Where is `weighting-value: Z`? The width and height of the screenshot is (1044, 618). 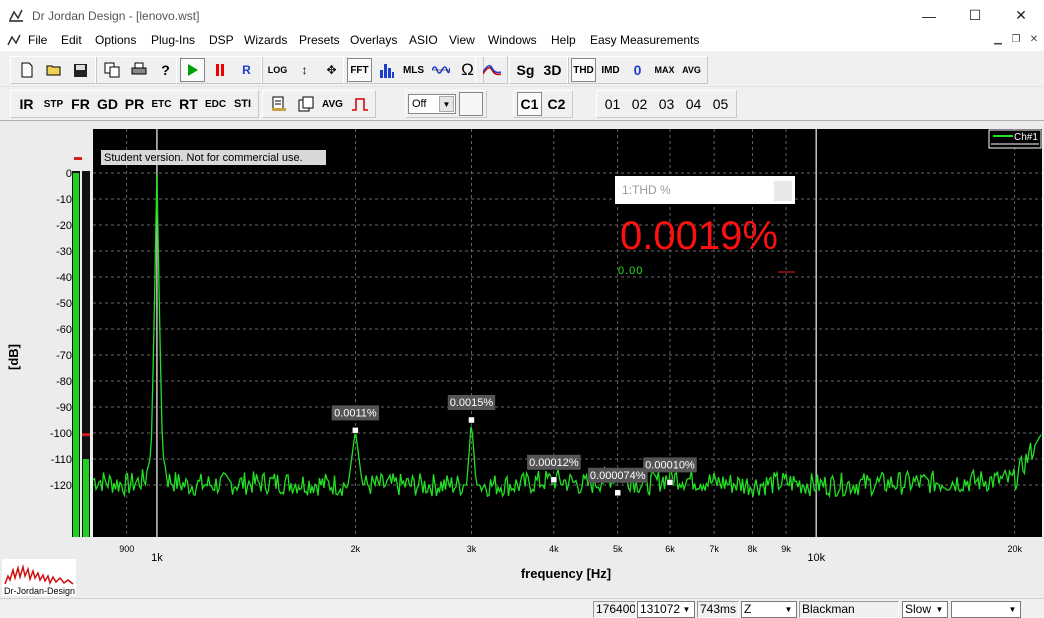 weighting-value: Z is located at coordinates (748, 609).